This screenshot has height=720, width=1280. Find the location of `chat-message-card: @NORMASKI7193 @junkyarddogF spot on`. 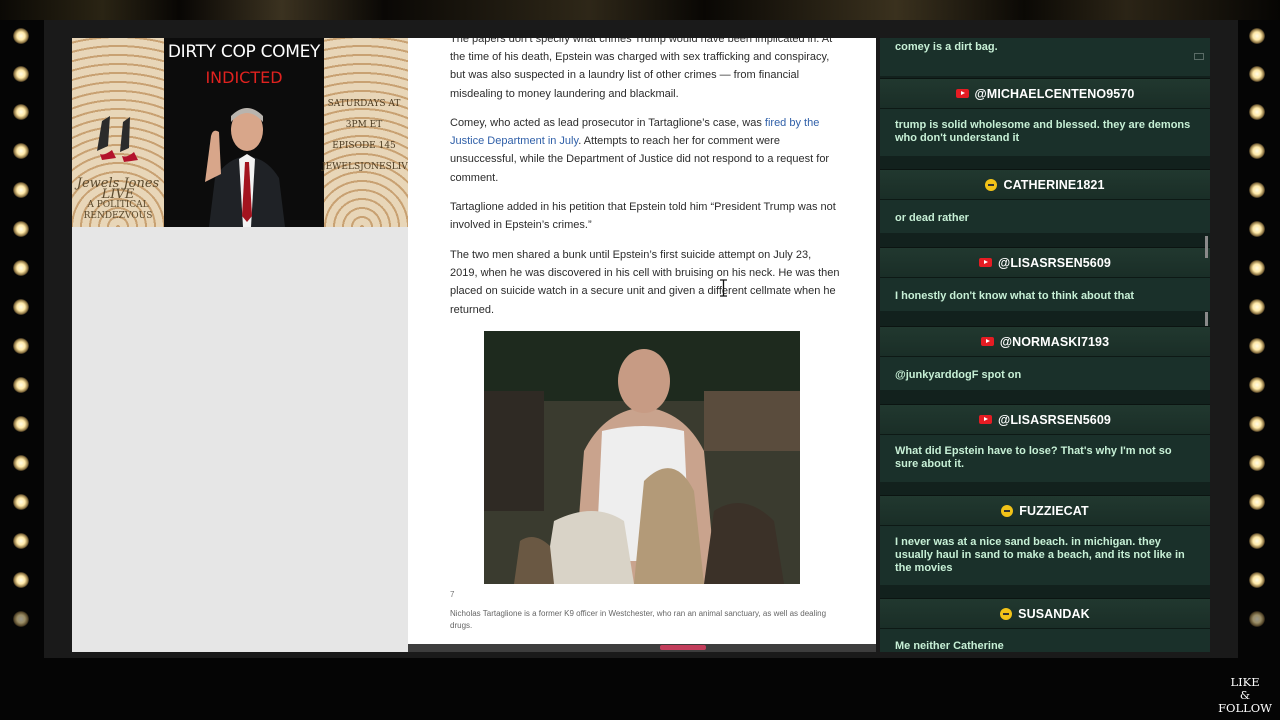

chat-message-card: @NORMASKI7193 @junkyarddogF spot on is located at coordinates (1045, 358).